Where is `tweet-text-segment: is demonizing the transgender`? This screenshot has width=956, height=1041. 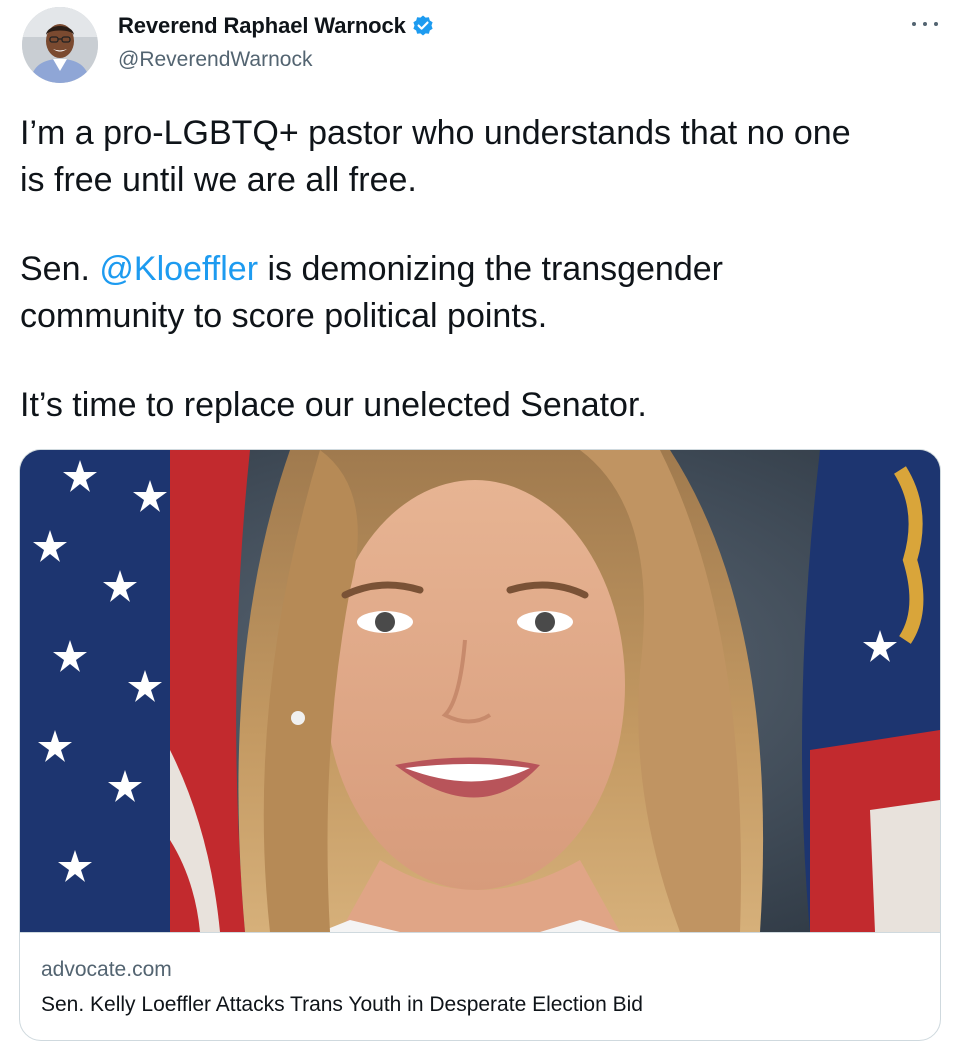
tweet-text-segment: is demonizing the transgender is located at coordinates (490, 269).